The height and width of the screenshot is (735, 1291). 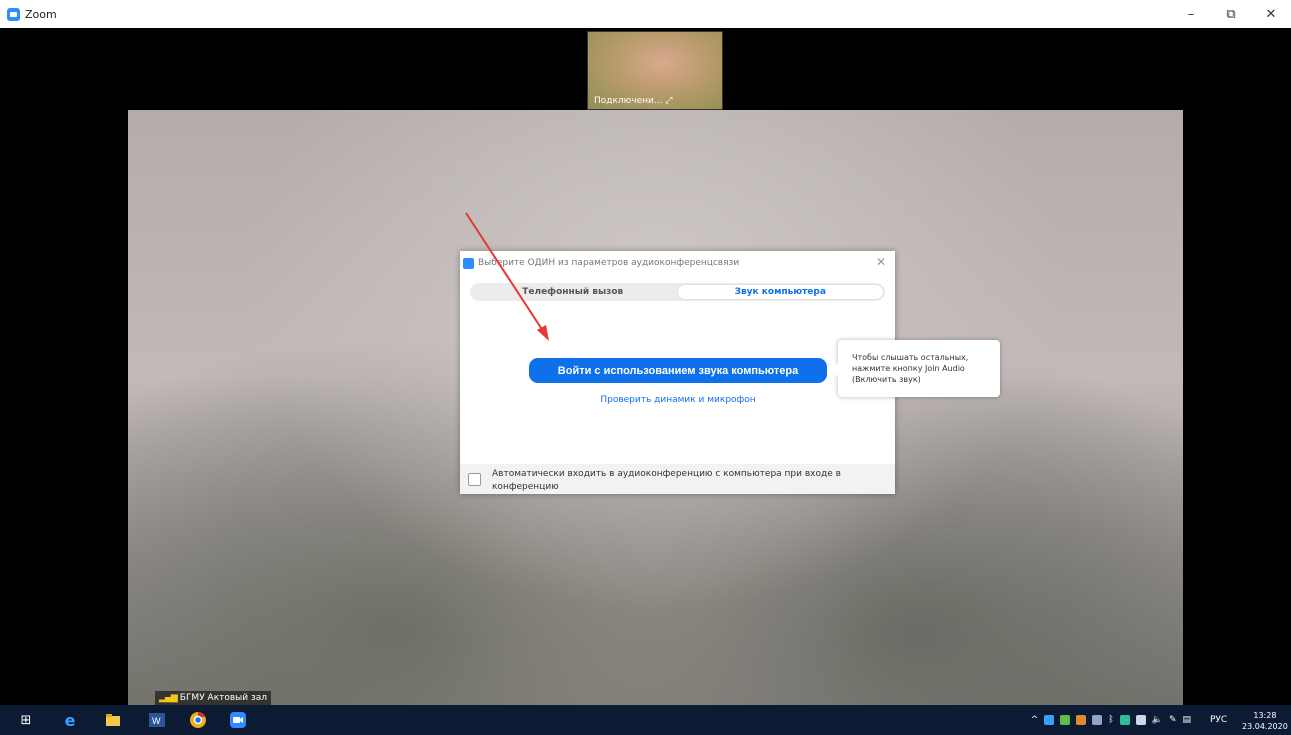 I want to click on participant-name-label: ▂▄▆ БГМУ Актовый зал, so click(x=213, y=698).